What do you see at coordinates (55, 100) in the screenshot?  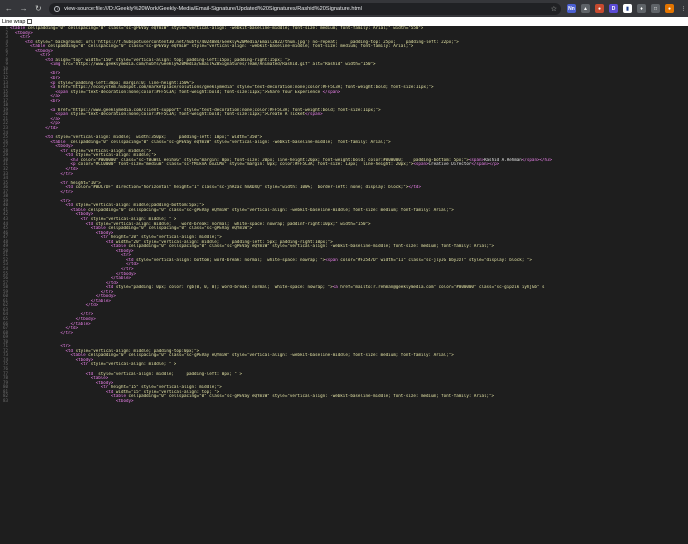 I see `code-line-text: <br>` at bounding box center [55, 100].